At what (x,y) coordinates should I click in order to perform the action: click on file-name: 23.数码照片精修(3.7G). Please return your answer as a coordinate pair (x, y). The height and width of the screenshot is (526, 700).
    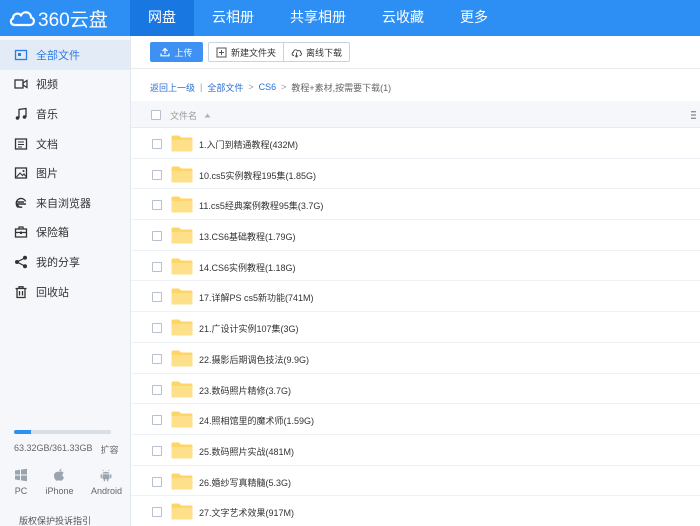
    Looking at the image, I should click on (245, 390).